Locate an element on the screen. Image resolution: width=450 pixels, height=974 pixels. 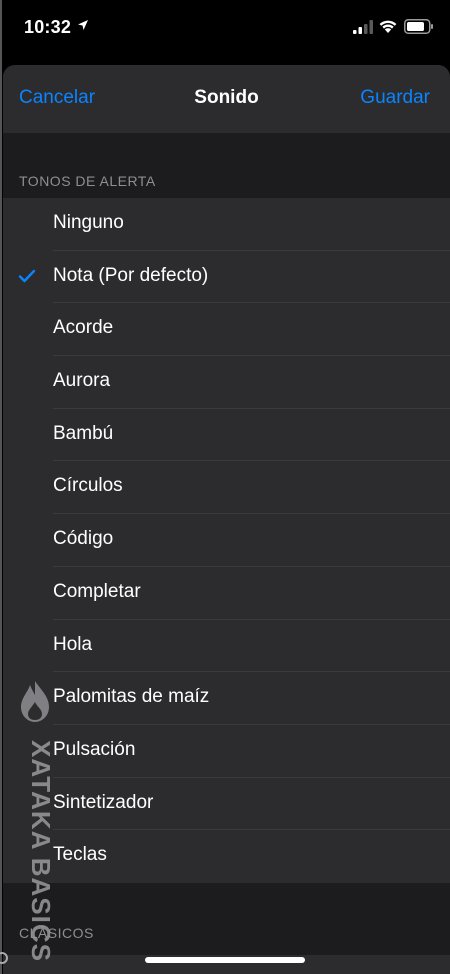
list-item-label: Sintetizador is located at coordinates (103, 802).